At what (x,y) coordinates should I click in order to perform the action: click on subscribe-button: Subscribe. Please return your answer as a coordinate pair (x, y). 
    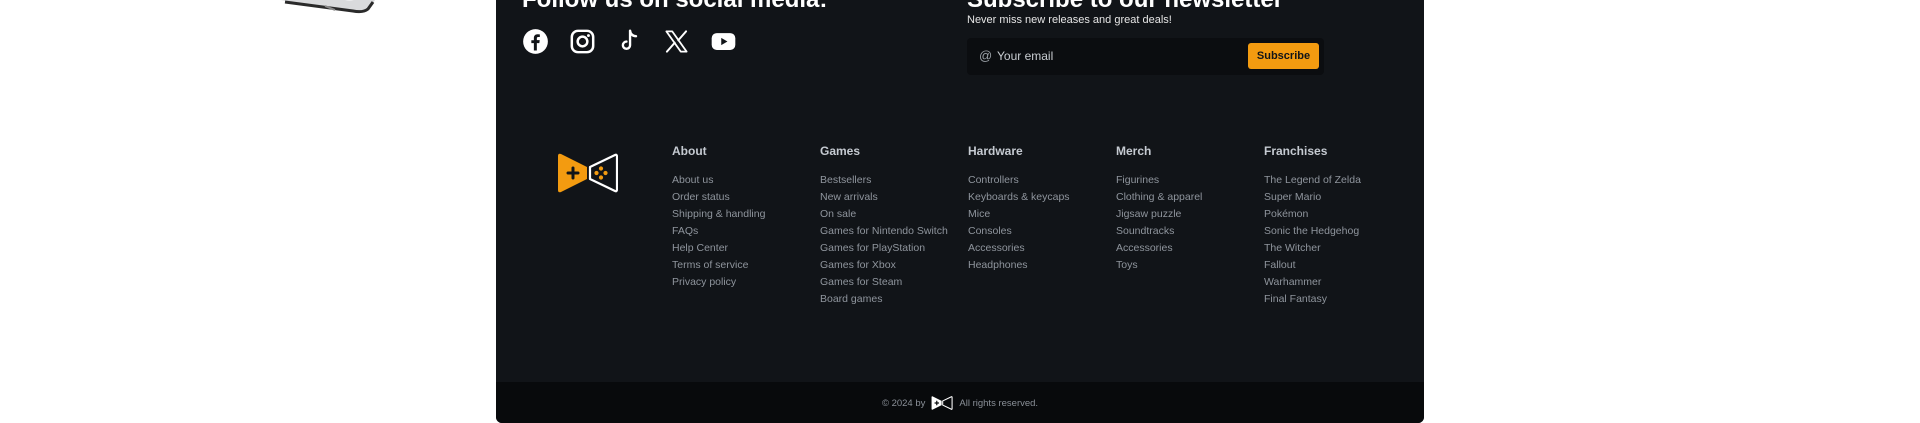
    Looking at the image, I should click on (1283, 56).